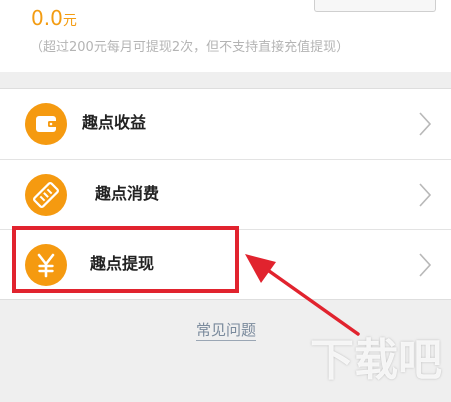 Image resolution: width=451 pixels, height=402 pixels. What do you see at coordinates (226, 330) in the screenshot?
I see `faq-link: 常见问题` at bounding box center [226, 330].